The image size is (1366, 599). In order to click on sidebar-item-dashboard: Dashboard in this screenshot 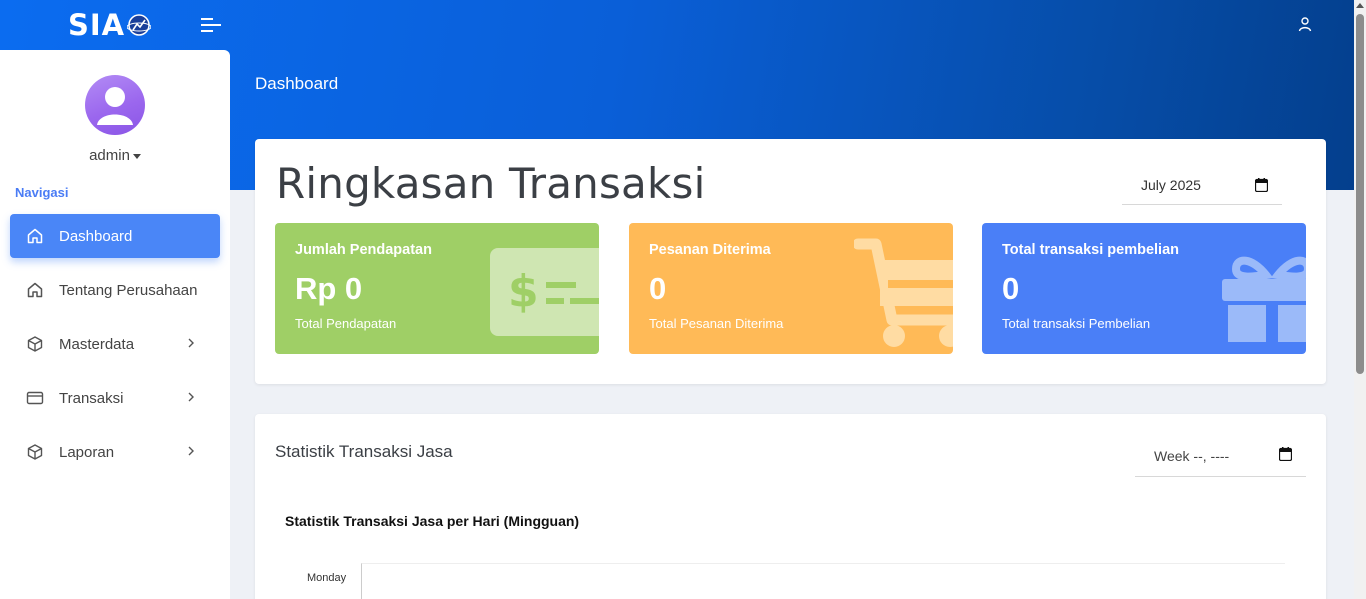, I will do `click(115, 236)`.